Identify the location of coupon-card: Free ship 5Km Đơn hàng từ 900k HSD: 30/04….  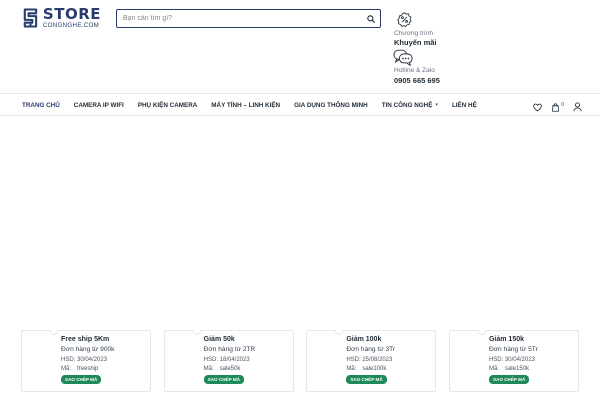
(86, 361).